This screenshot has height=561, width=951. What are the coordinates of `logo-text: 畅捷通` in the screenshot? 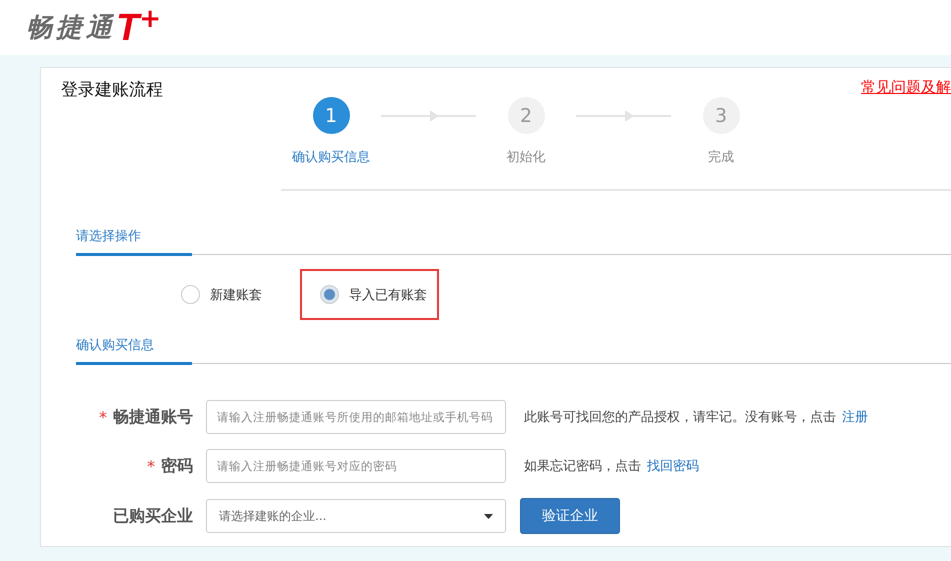 It's located at (71, 28).